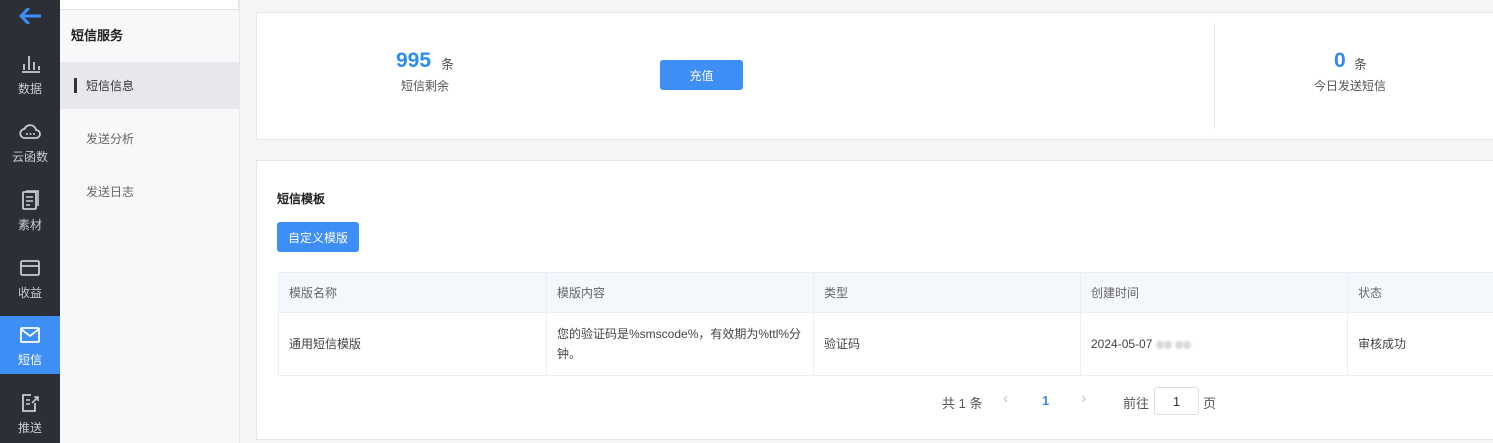 This screenshot has height=443, width=1493. I want to click on rail-item-label: 短信, so click(29, 359).